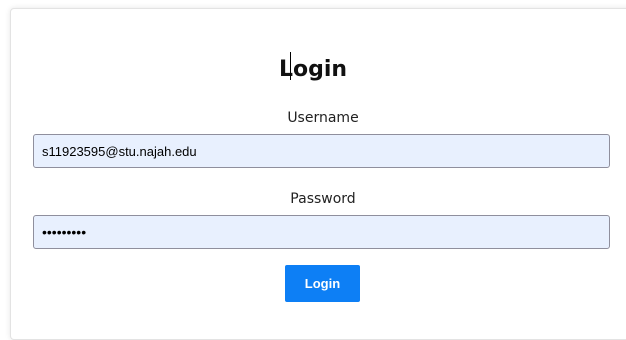 The image size is (626, 340). What do you see at coordinates (323, 199) in the screenshot?
I see `password-label: Password` at bounding box center [323, 199].